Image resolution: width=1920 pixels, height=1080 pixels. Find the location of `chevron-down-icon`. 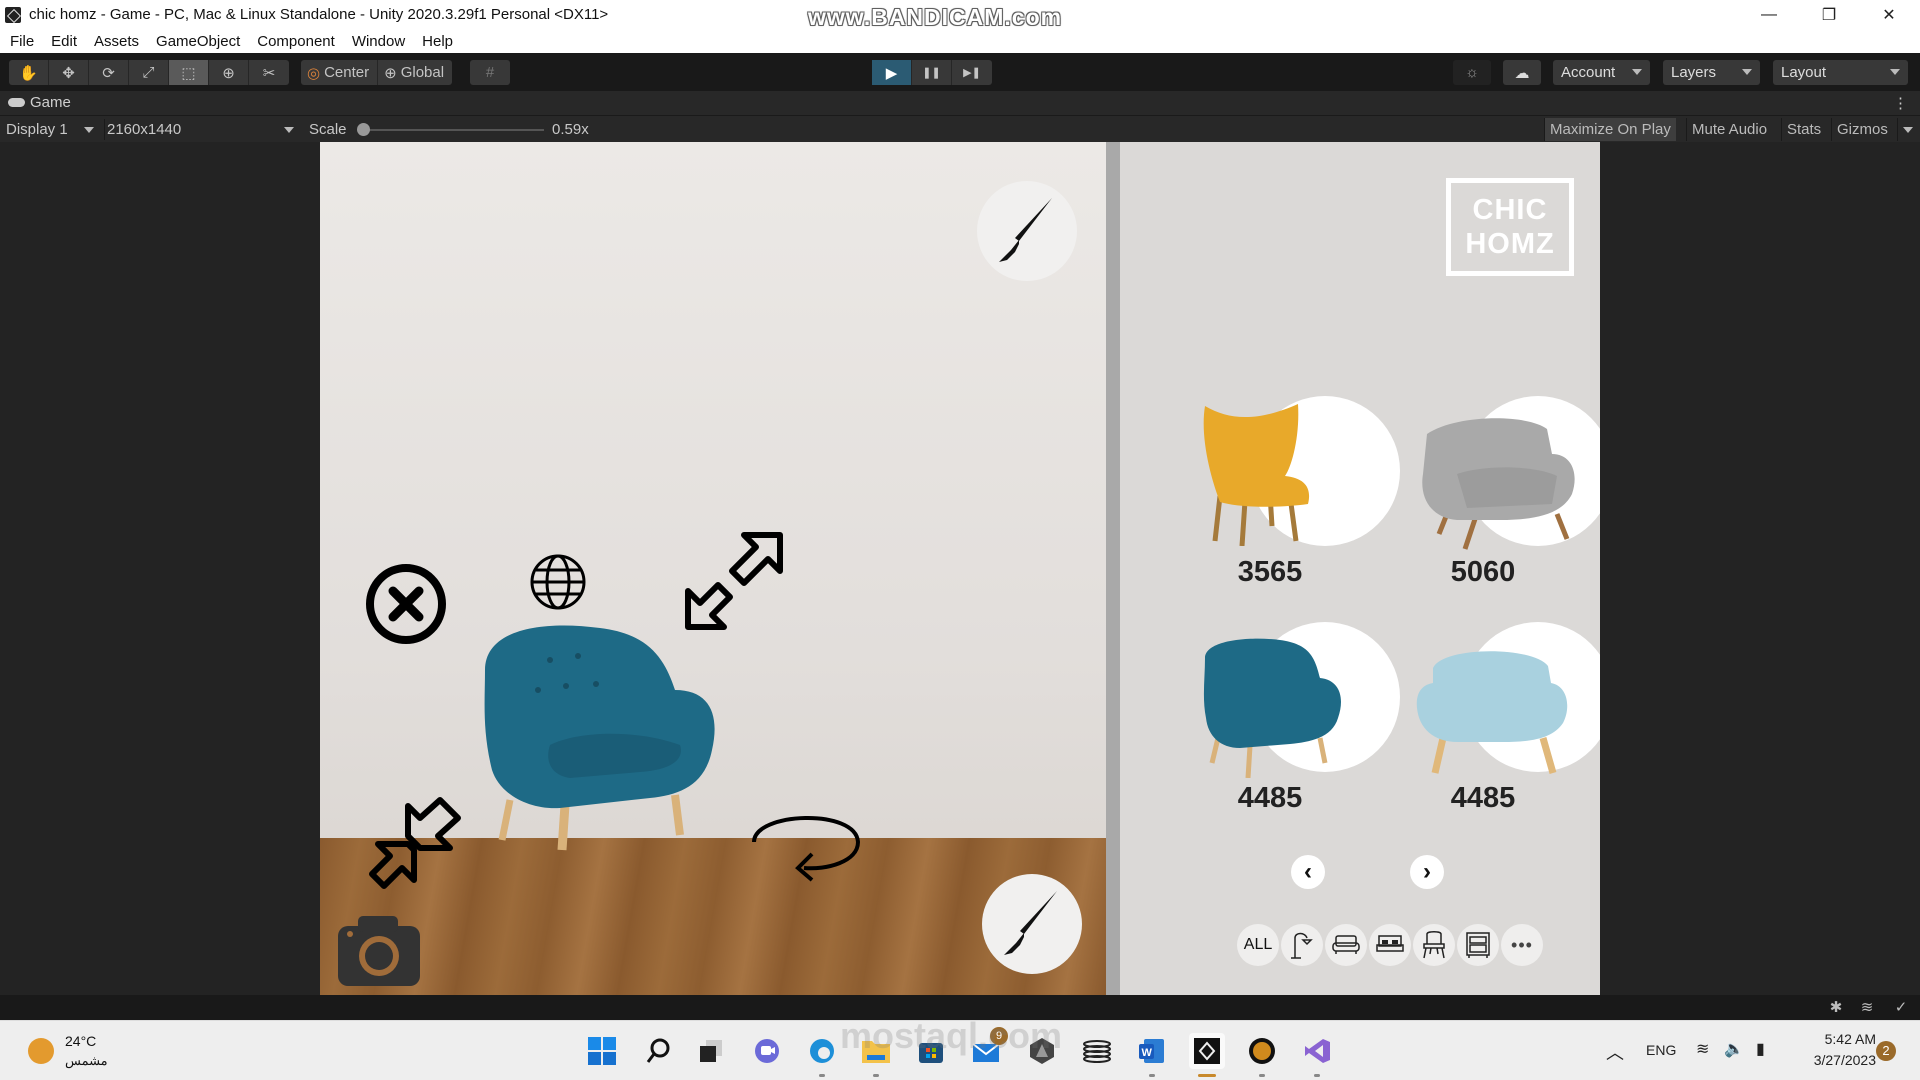

chevron-down-icon is located at coordinates (289, 130).